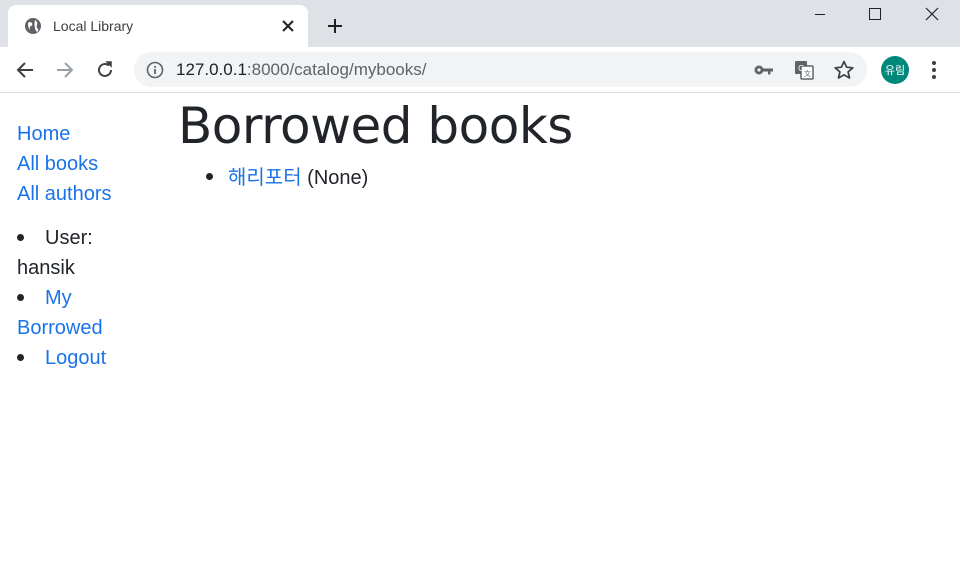 The height and width of the screenshot is (561, 960). What do you see at coordinates (58, 298) in the screenshot?
I see `my-borrowed-label-line1: My` at bounding box center [58, 298].